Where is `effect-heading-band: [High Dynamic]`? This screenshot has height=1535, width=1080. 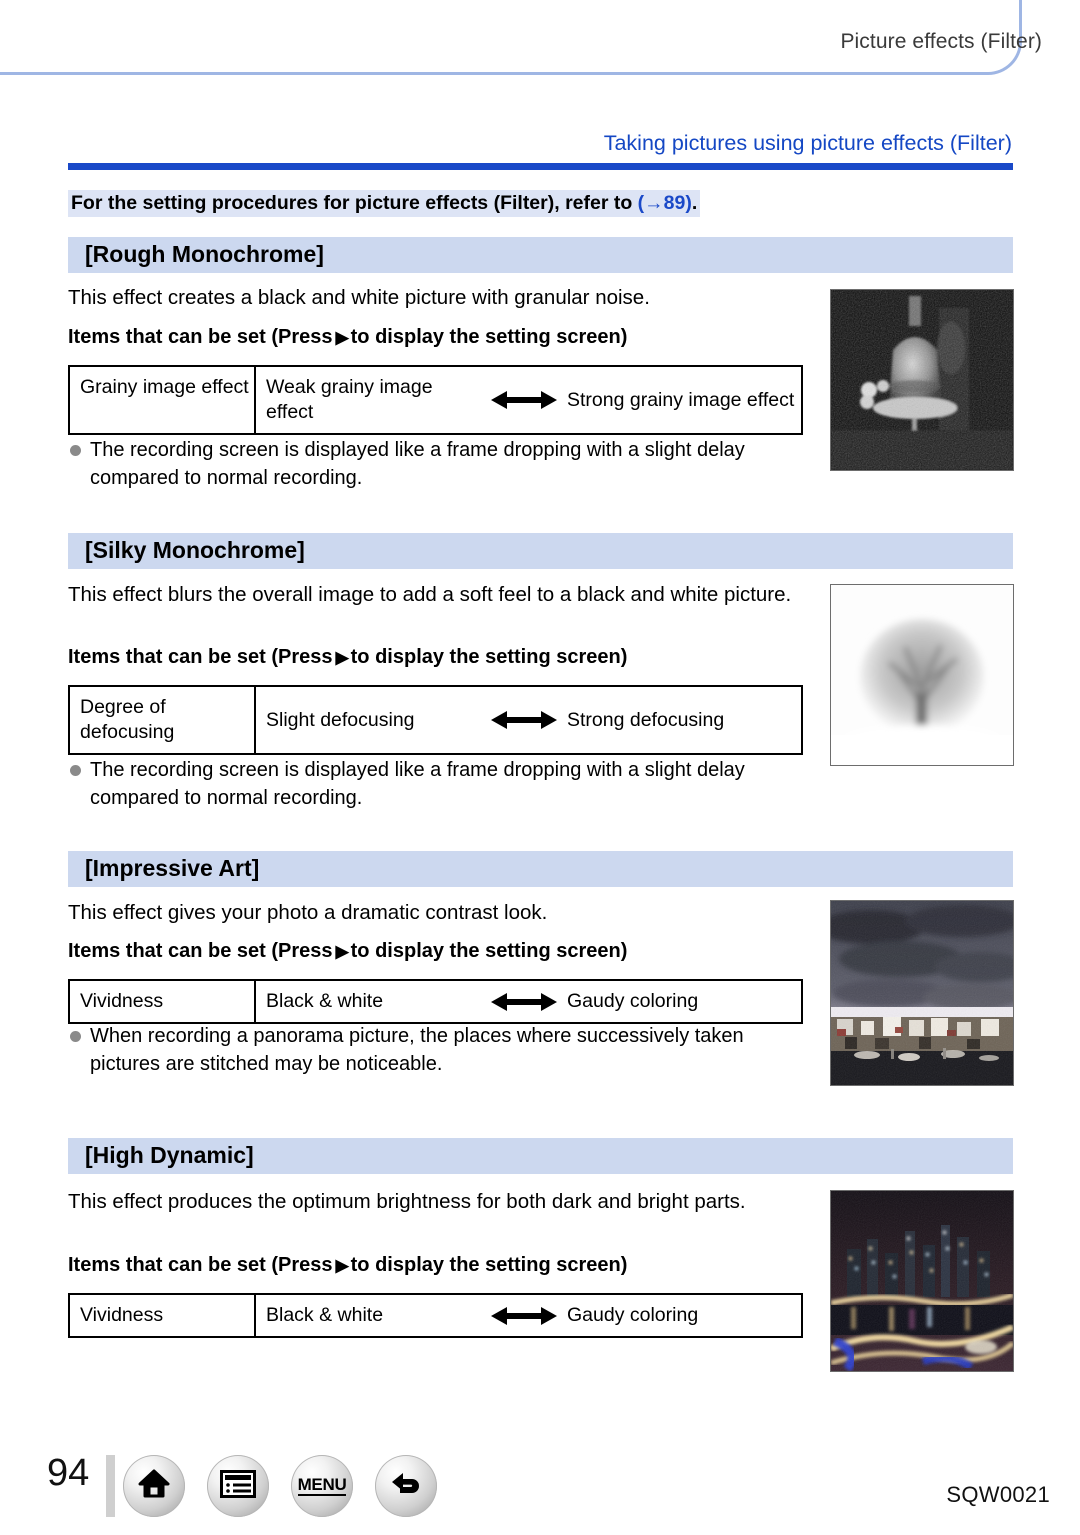
effect-heading-band: [High Dynamic] is located at coordinates (540, 1156).